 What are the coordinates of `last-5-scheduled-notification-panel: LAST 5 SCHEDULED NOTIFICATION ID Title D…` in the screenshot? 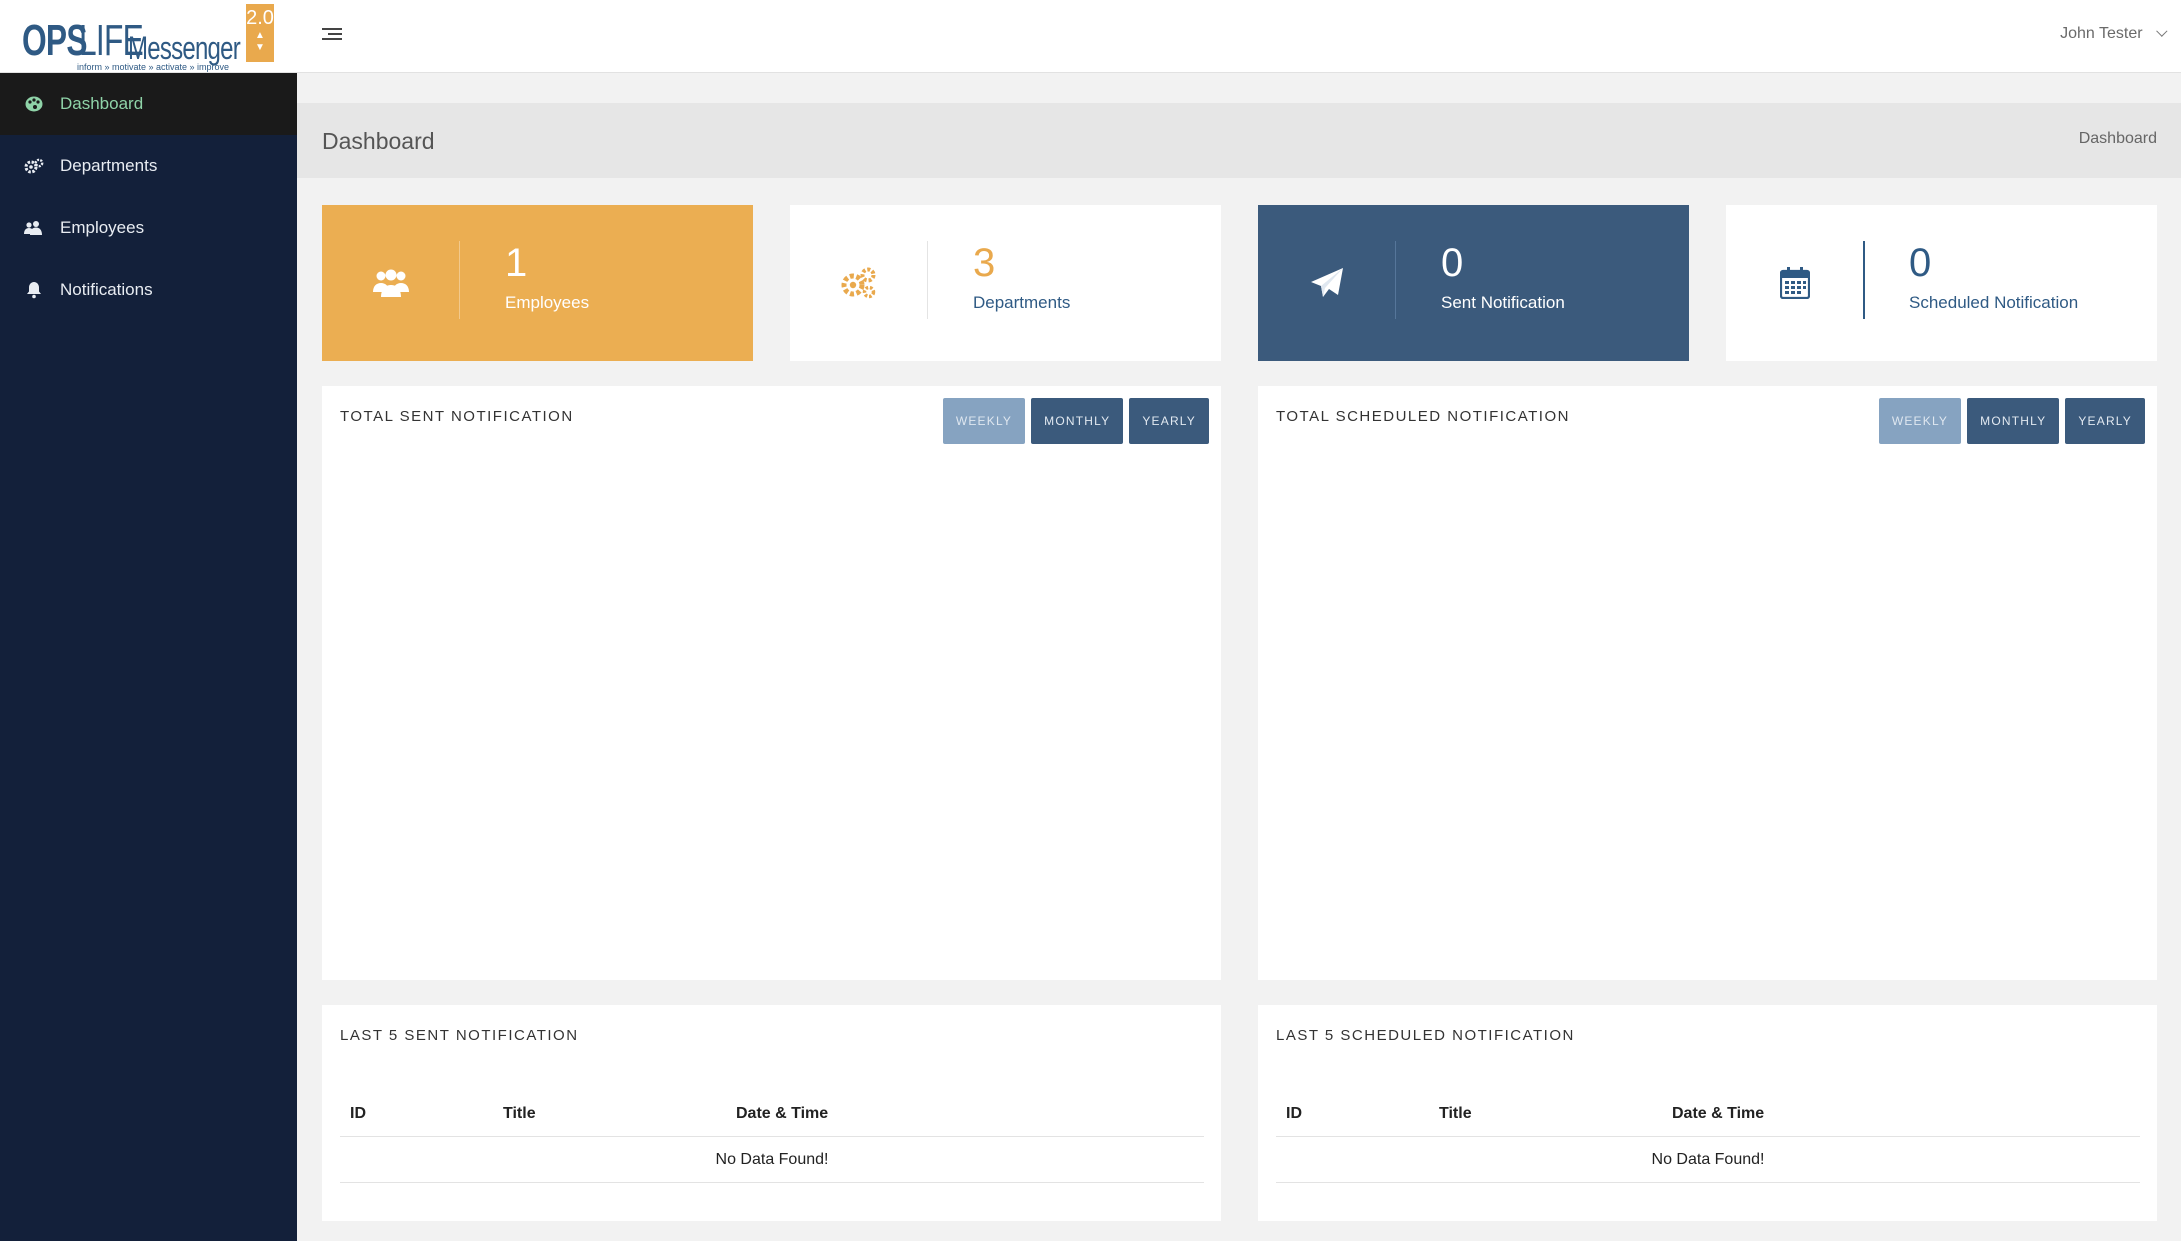 It's located at (1707, 1113).